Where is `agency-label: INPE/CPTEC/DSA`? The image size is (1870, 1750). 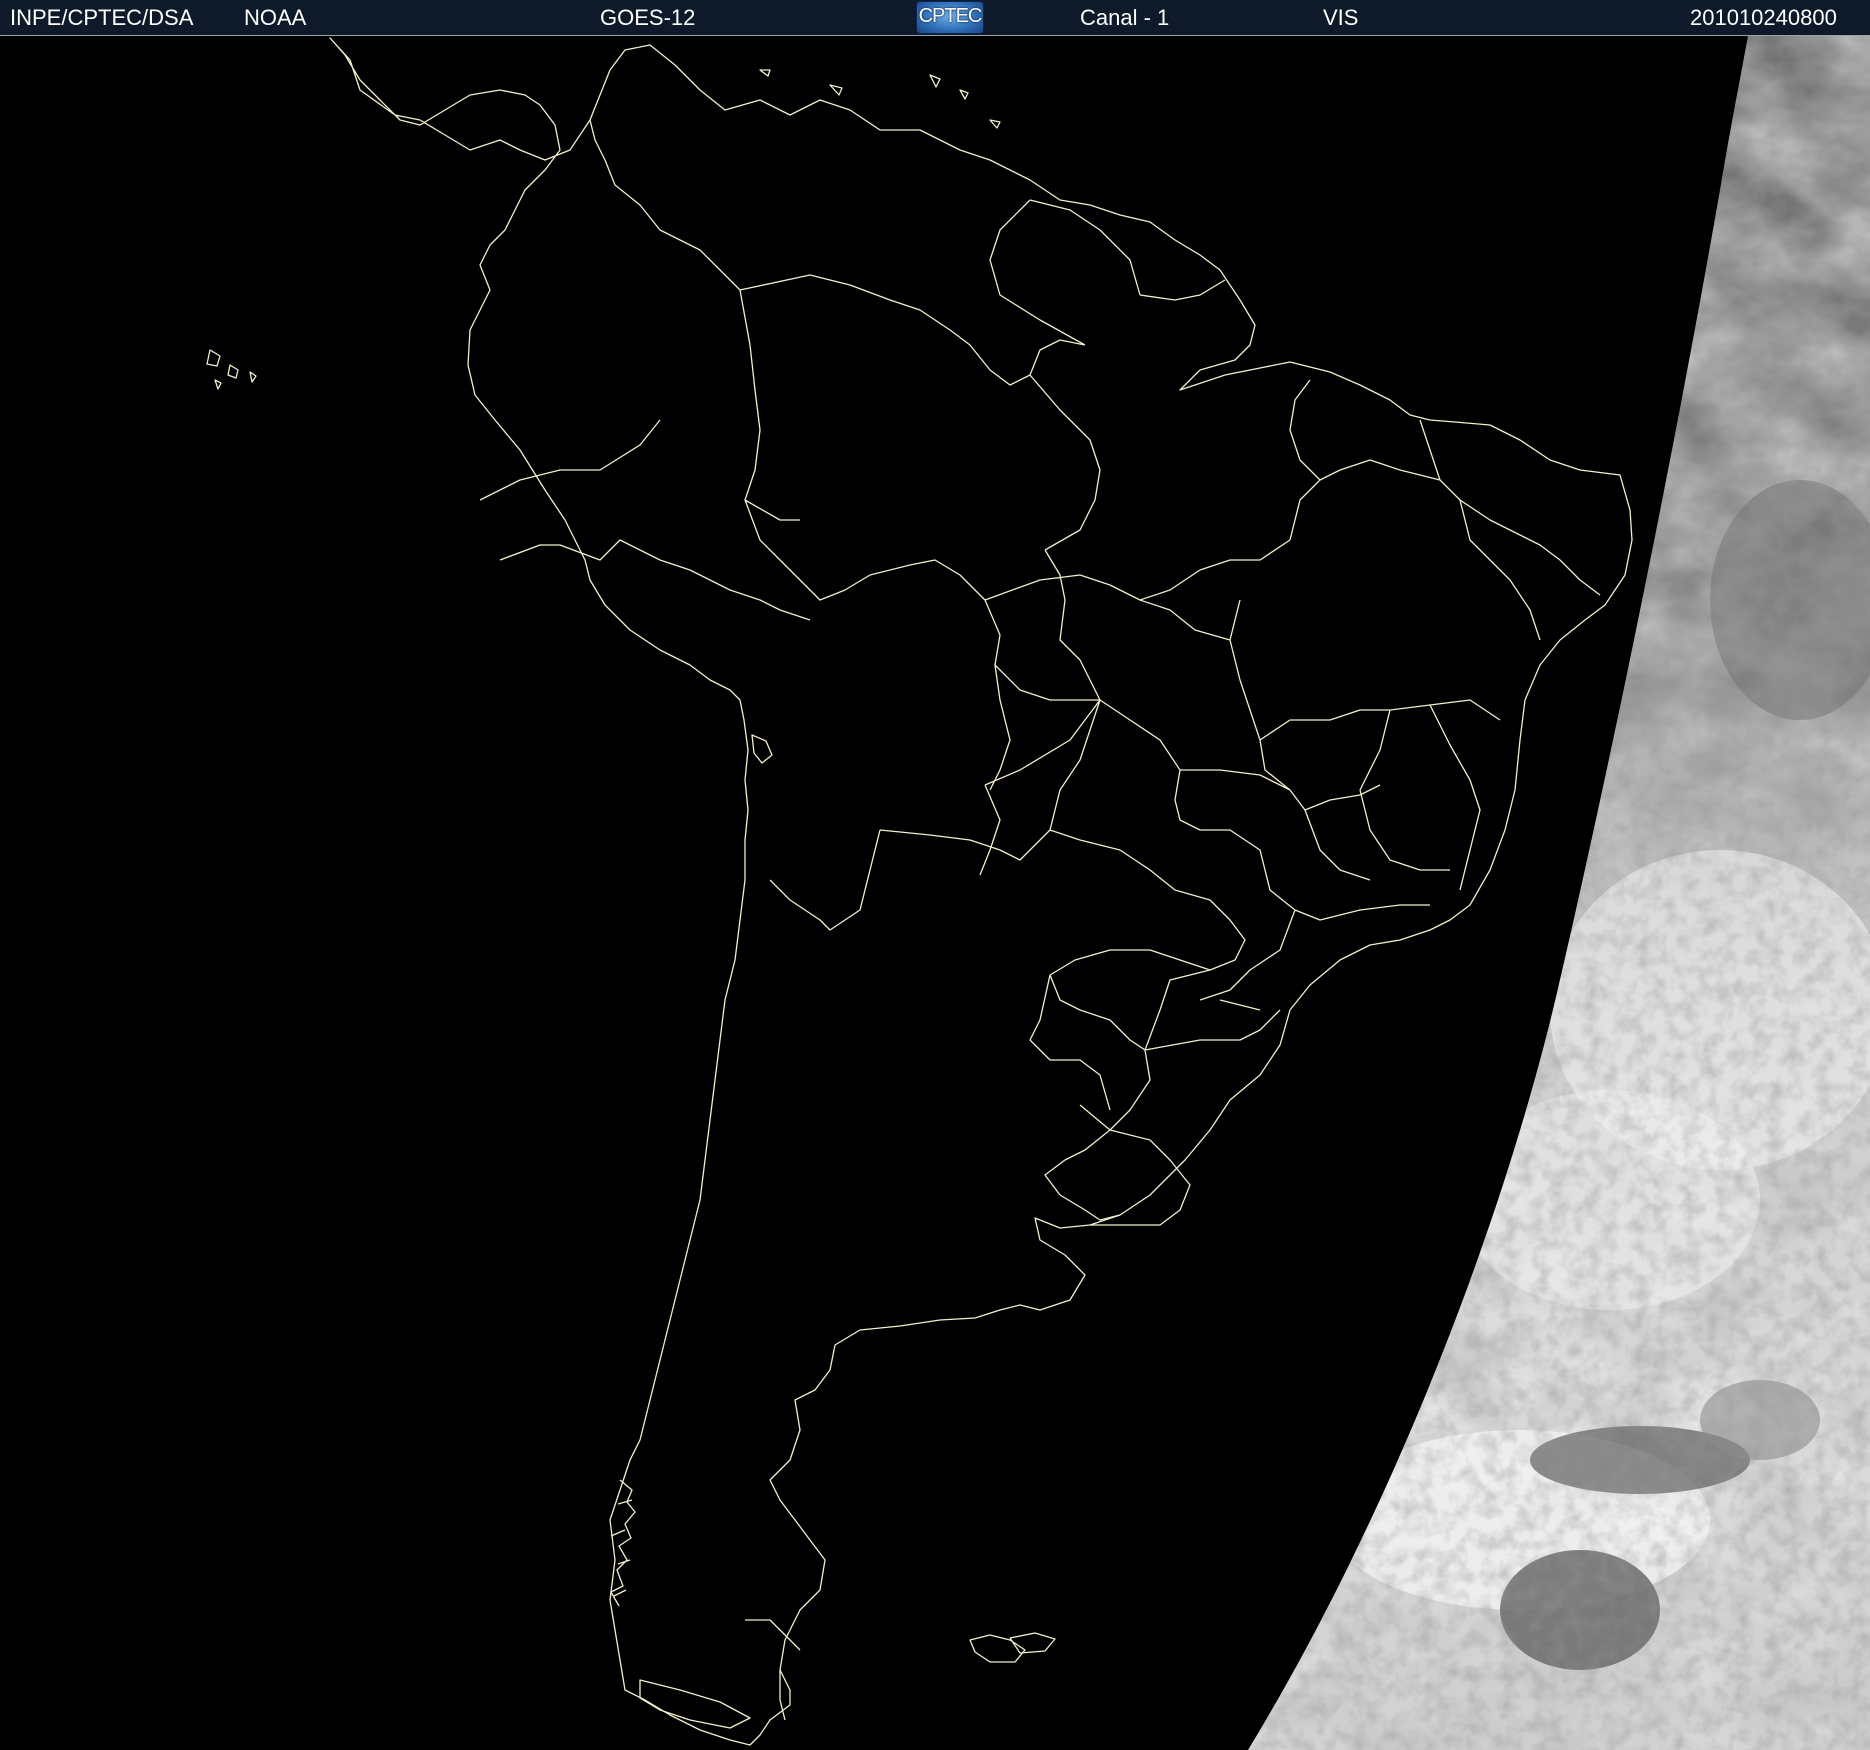
agency-label: INPE/CPTEC/DSA is located at coordinates (102, 17).